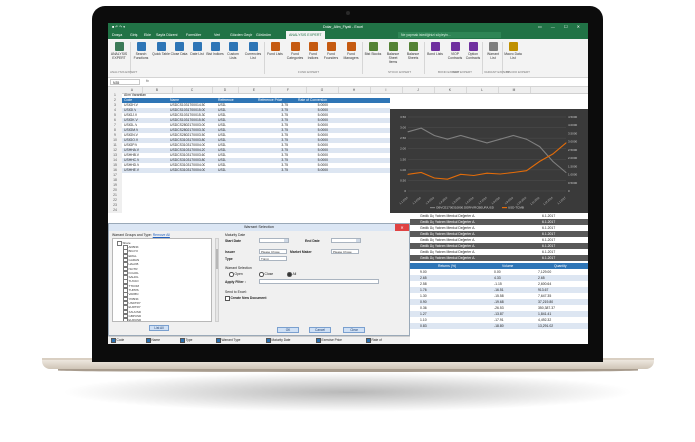 This screenshot has width=695, height=442. What do you see at coordinates (217, 259) in the screenshot?
I see `scroll-thumb` at bounding box center [217, 259].